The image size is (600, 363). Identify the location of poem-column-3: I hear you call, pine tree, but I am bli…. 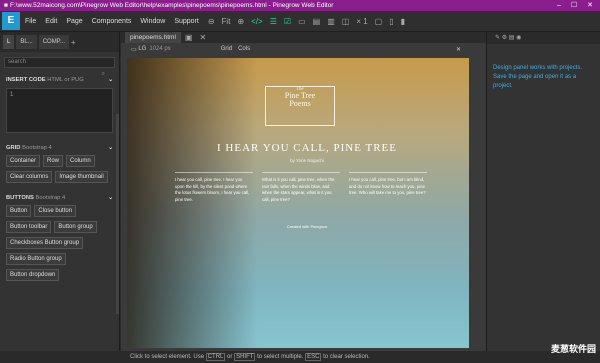
(388, 184).